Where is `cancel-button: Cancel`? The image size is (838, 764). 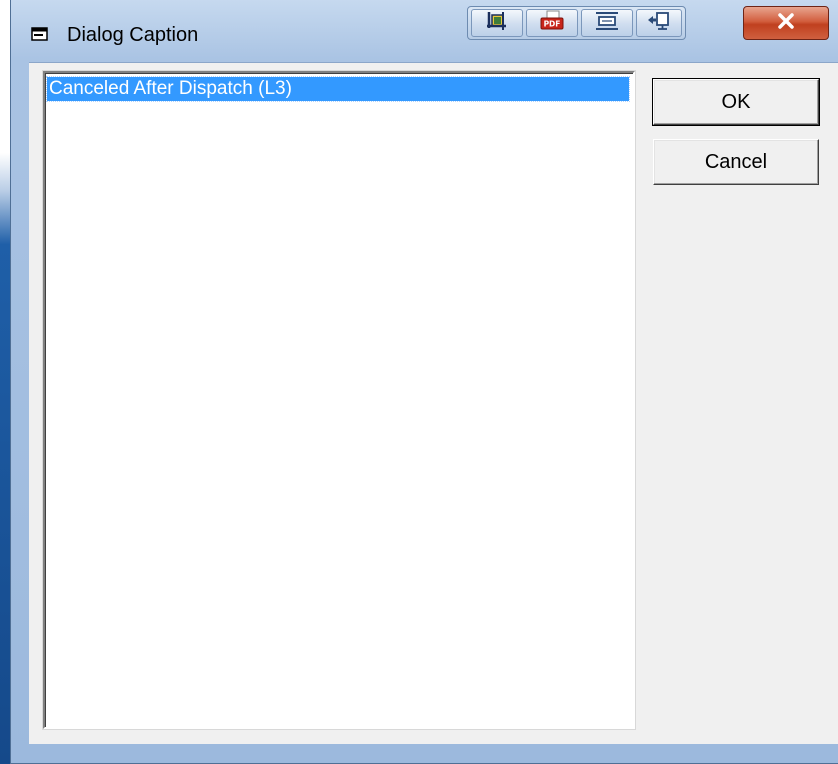 cancel-button: Cancel is located at coordinates (736, 162).